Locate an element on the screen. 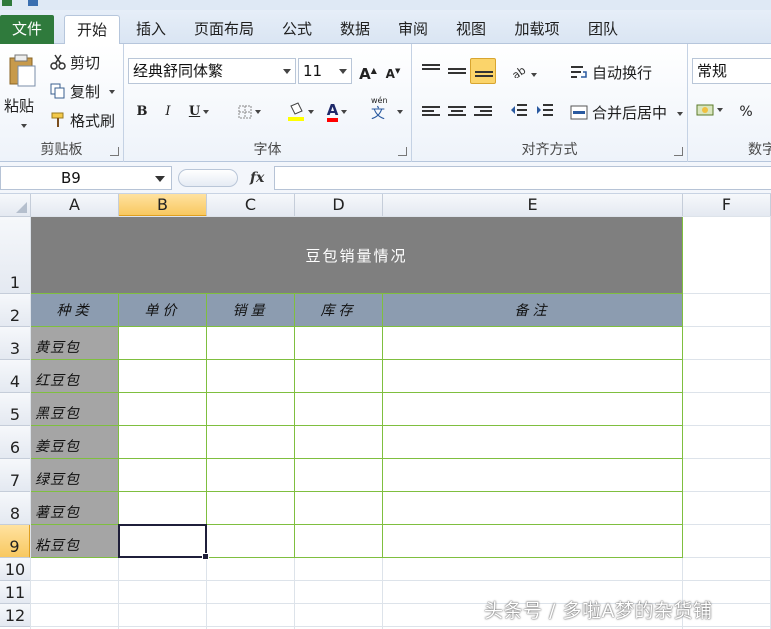 The height and width of the screenshot is (629, 771). tab-insert: 插入 is located at coordinates (151, 29).